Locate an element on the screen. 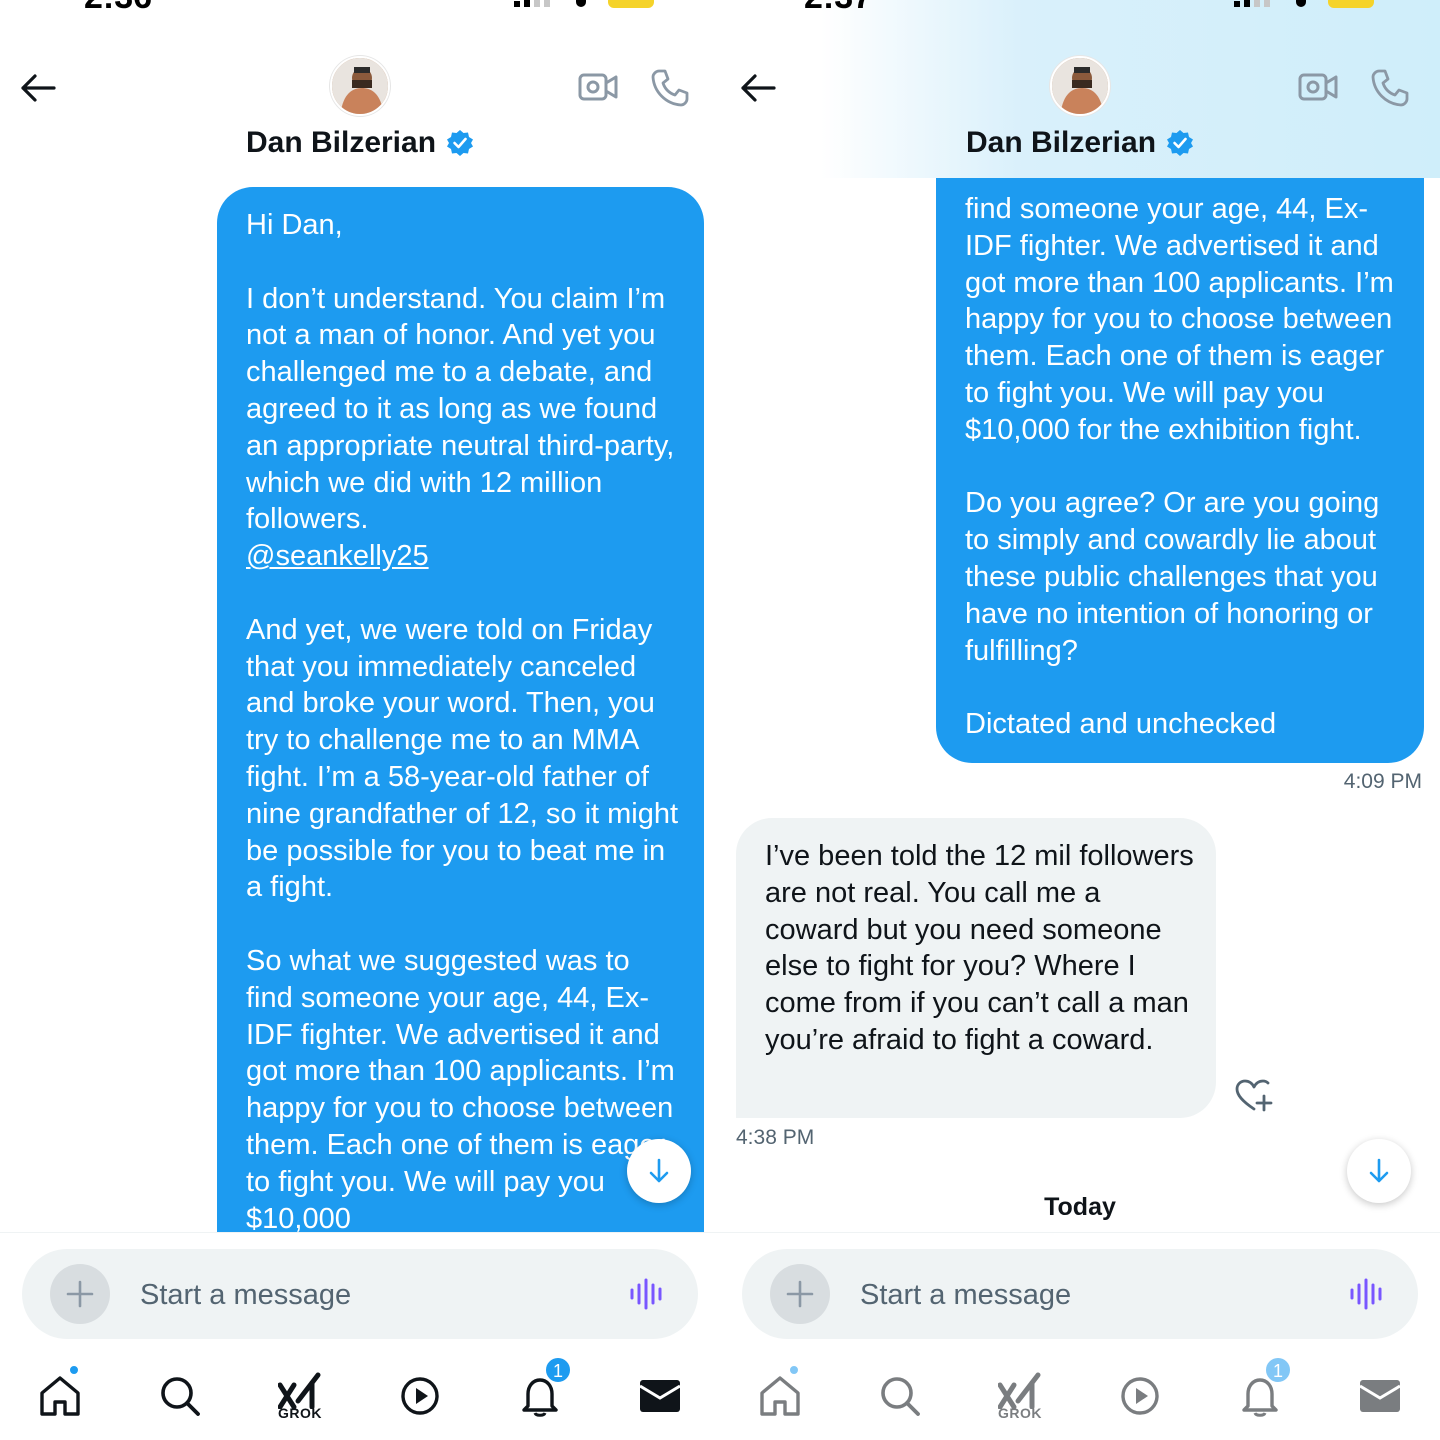  heart-plus-icon is located at coordinates (1254, 1095).